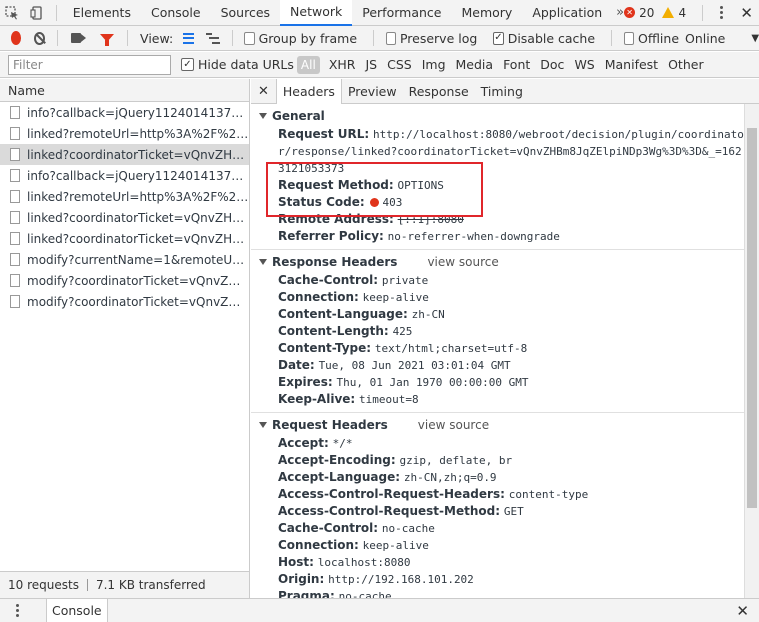  I want to click on status-code-row: Status Code: 403, so click(340, 202).